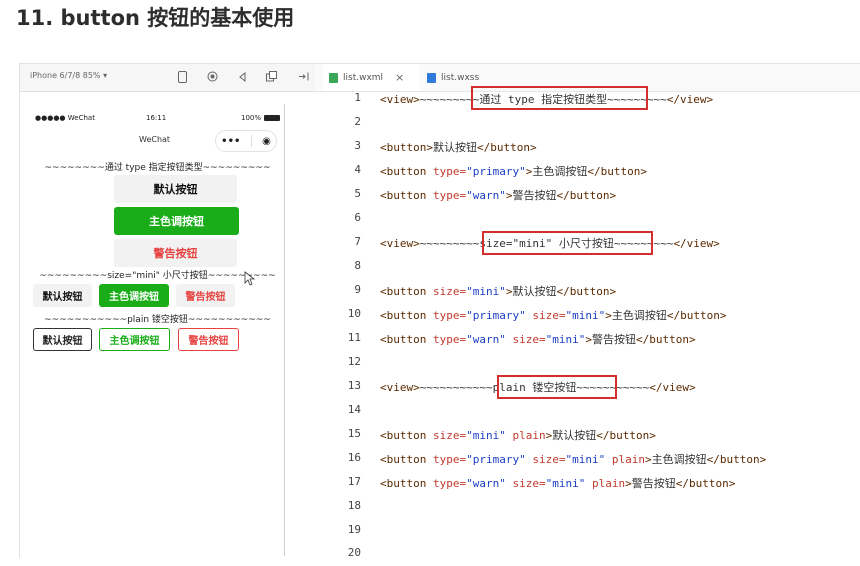 The width and height of the screenshot is (860, 566). What do you see at coordinates (357, 145) in the screenshot?
I see `line-number: 3` at bounding box center [357, 145].